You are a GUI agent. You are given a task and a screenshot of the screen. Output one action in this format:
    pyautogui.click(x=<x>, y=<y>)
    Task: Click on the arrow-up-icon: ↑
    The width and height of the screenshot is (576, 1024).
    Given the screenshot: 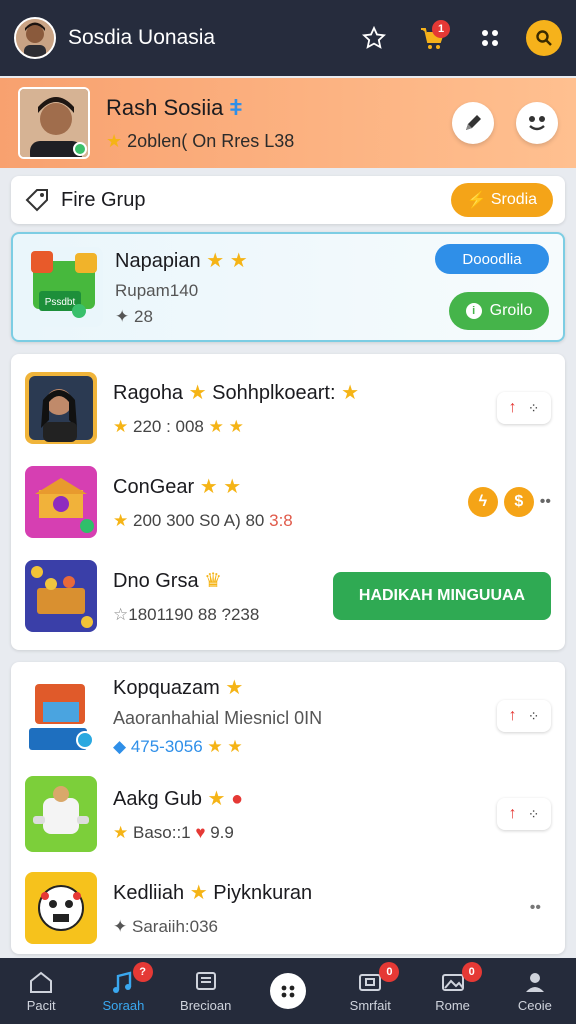 What is the action you would take?
    pyautogui.click(x=512, y=715)
    